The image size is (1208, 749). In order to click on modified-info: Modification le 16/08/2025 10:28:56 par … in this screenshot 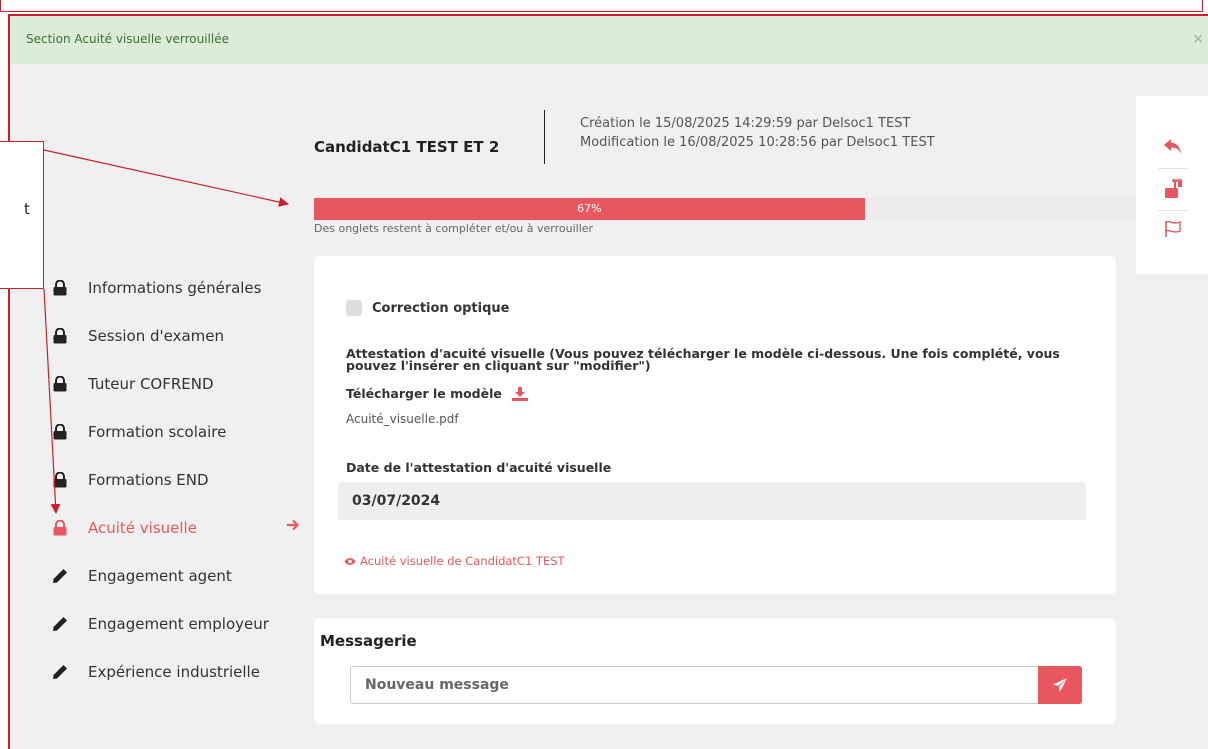, I will do `click(757, 142)`.